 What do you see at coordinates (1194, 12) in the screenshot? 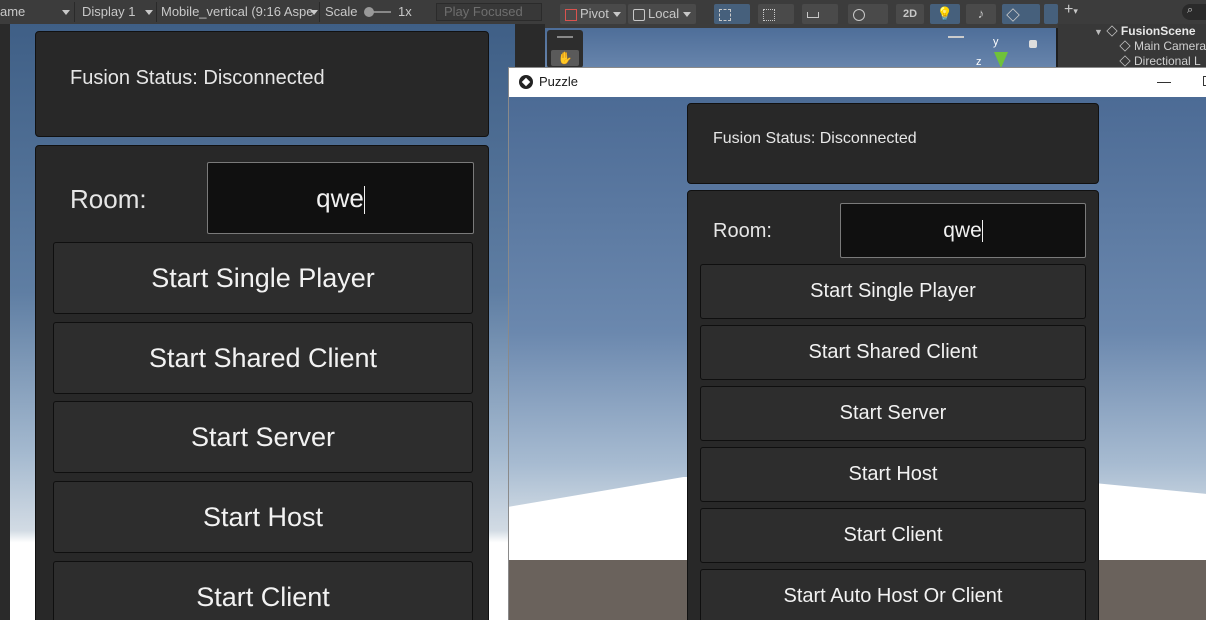
I see `search-icon: ⌕` at bounding box center [1194, 12].